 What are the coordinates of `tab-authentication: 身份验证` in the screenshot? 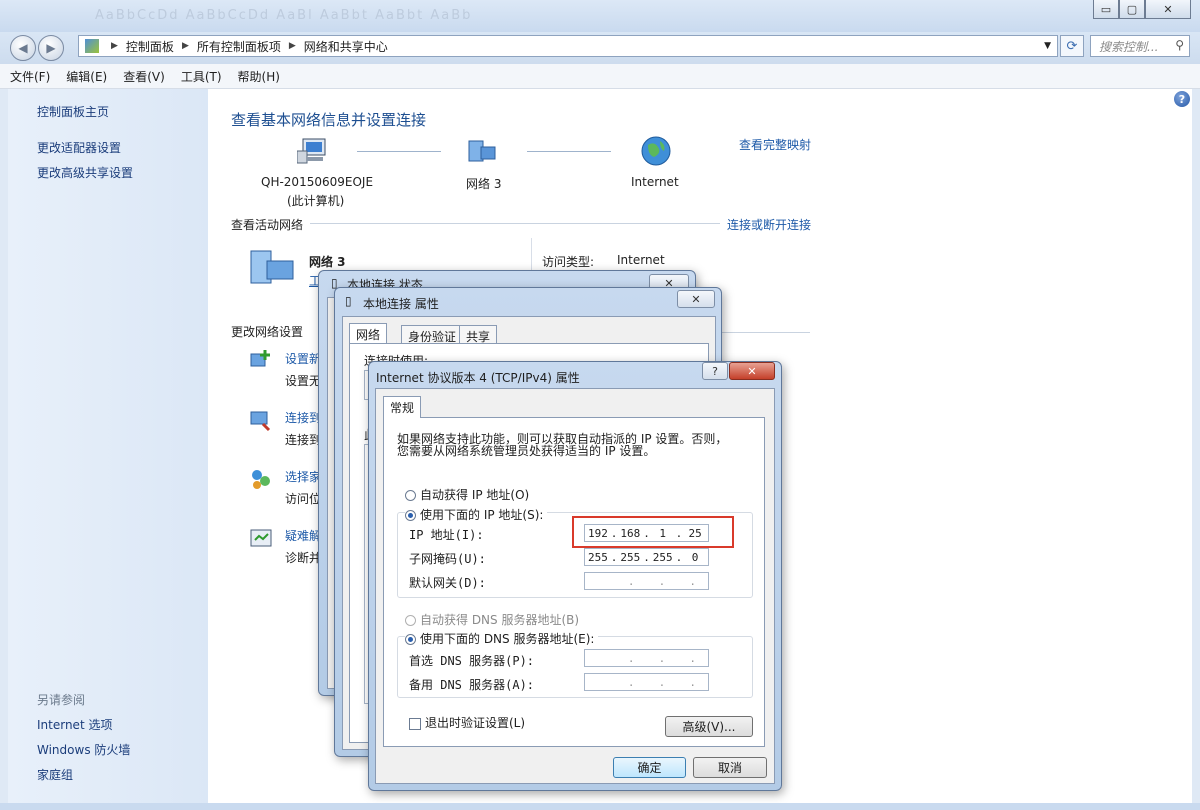 It's located at (432, 335).